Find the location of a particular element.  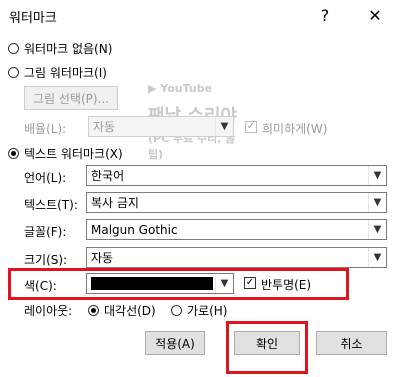

cancel-button: 취소 is located at coordinates (351, 343).